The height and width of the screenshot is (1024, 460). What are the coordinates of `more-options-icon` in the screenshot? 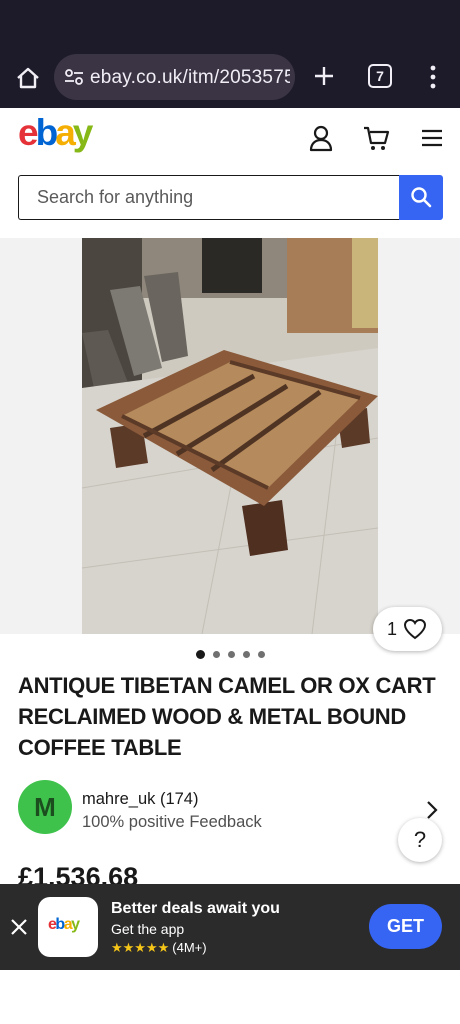 It's located at (433, 77).